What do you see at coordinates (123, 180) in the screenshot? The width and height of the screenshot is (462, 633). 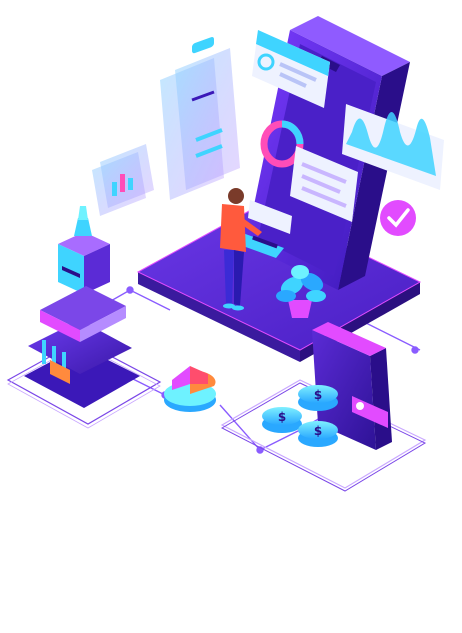 I see `bar-chart-card` at bounding box center [123, 180].